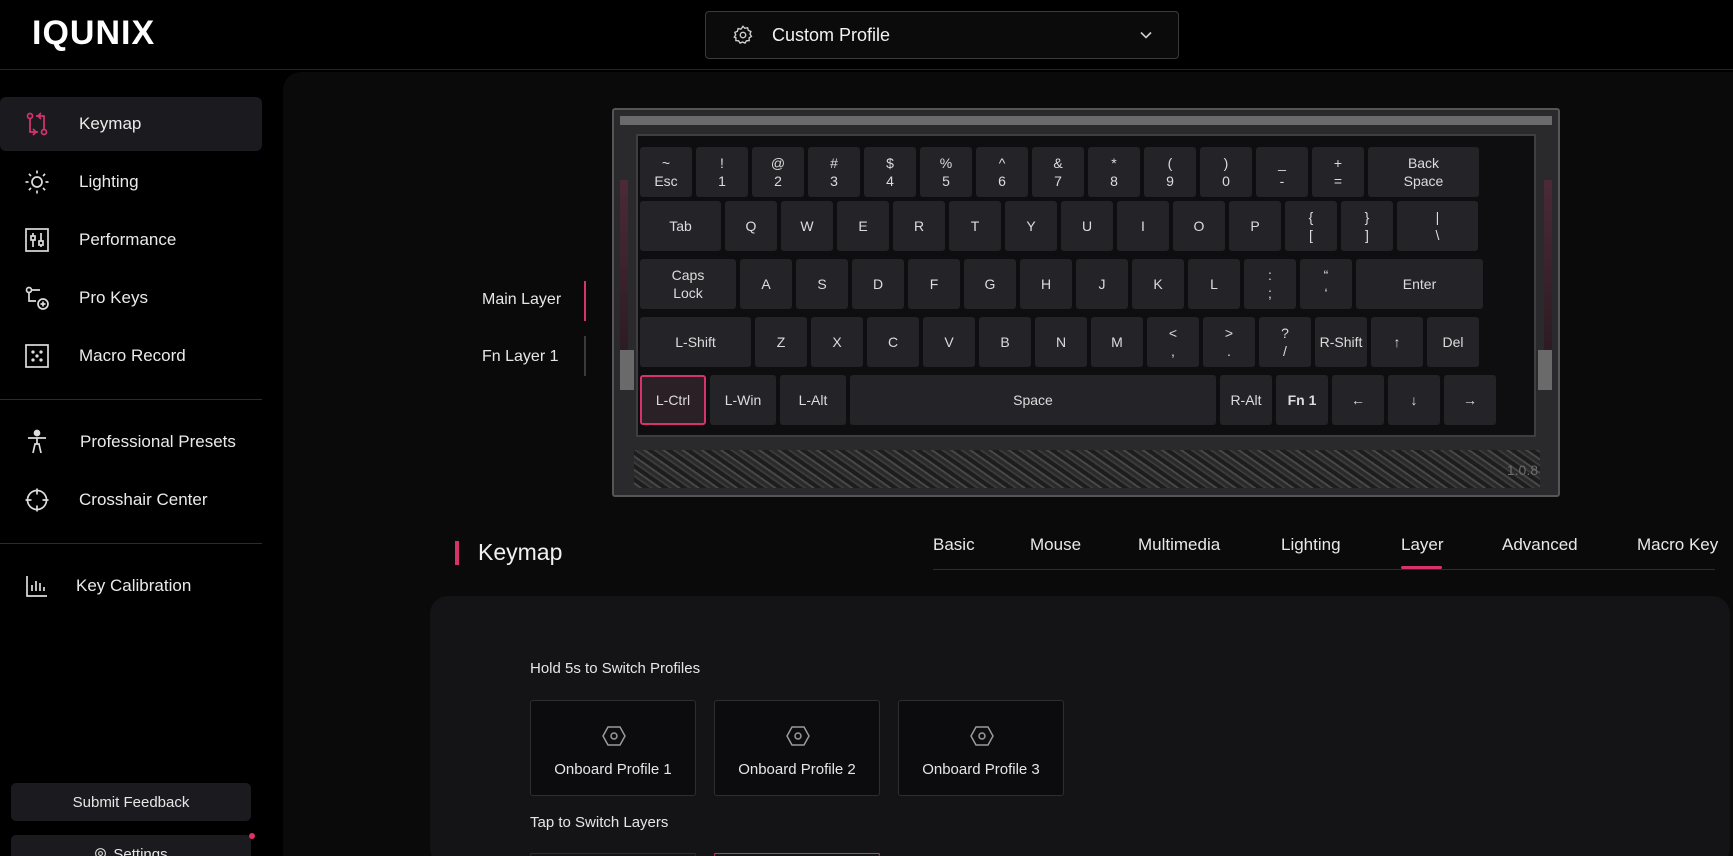 This screenshot has height=856, width=1733. What do you see at coordinates (942, 35) in the screenshot?
I see `profile-dropdown: Custom Profile` at bounding box center [942, 35].